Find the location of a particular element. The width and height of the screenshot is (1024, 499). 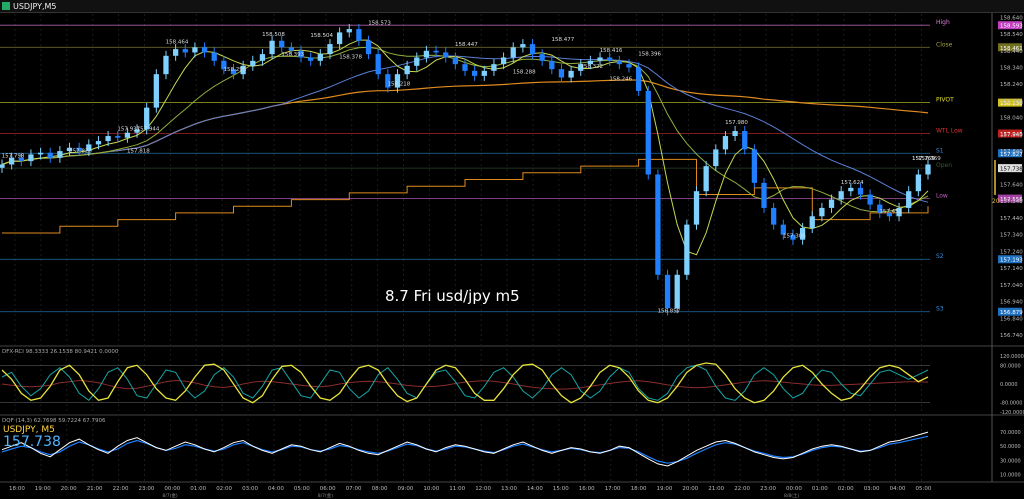

price-annotation: 158.396 is located at coordinates (649, 54).